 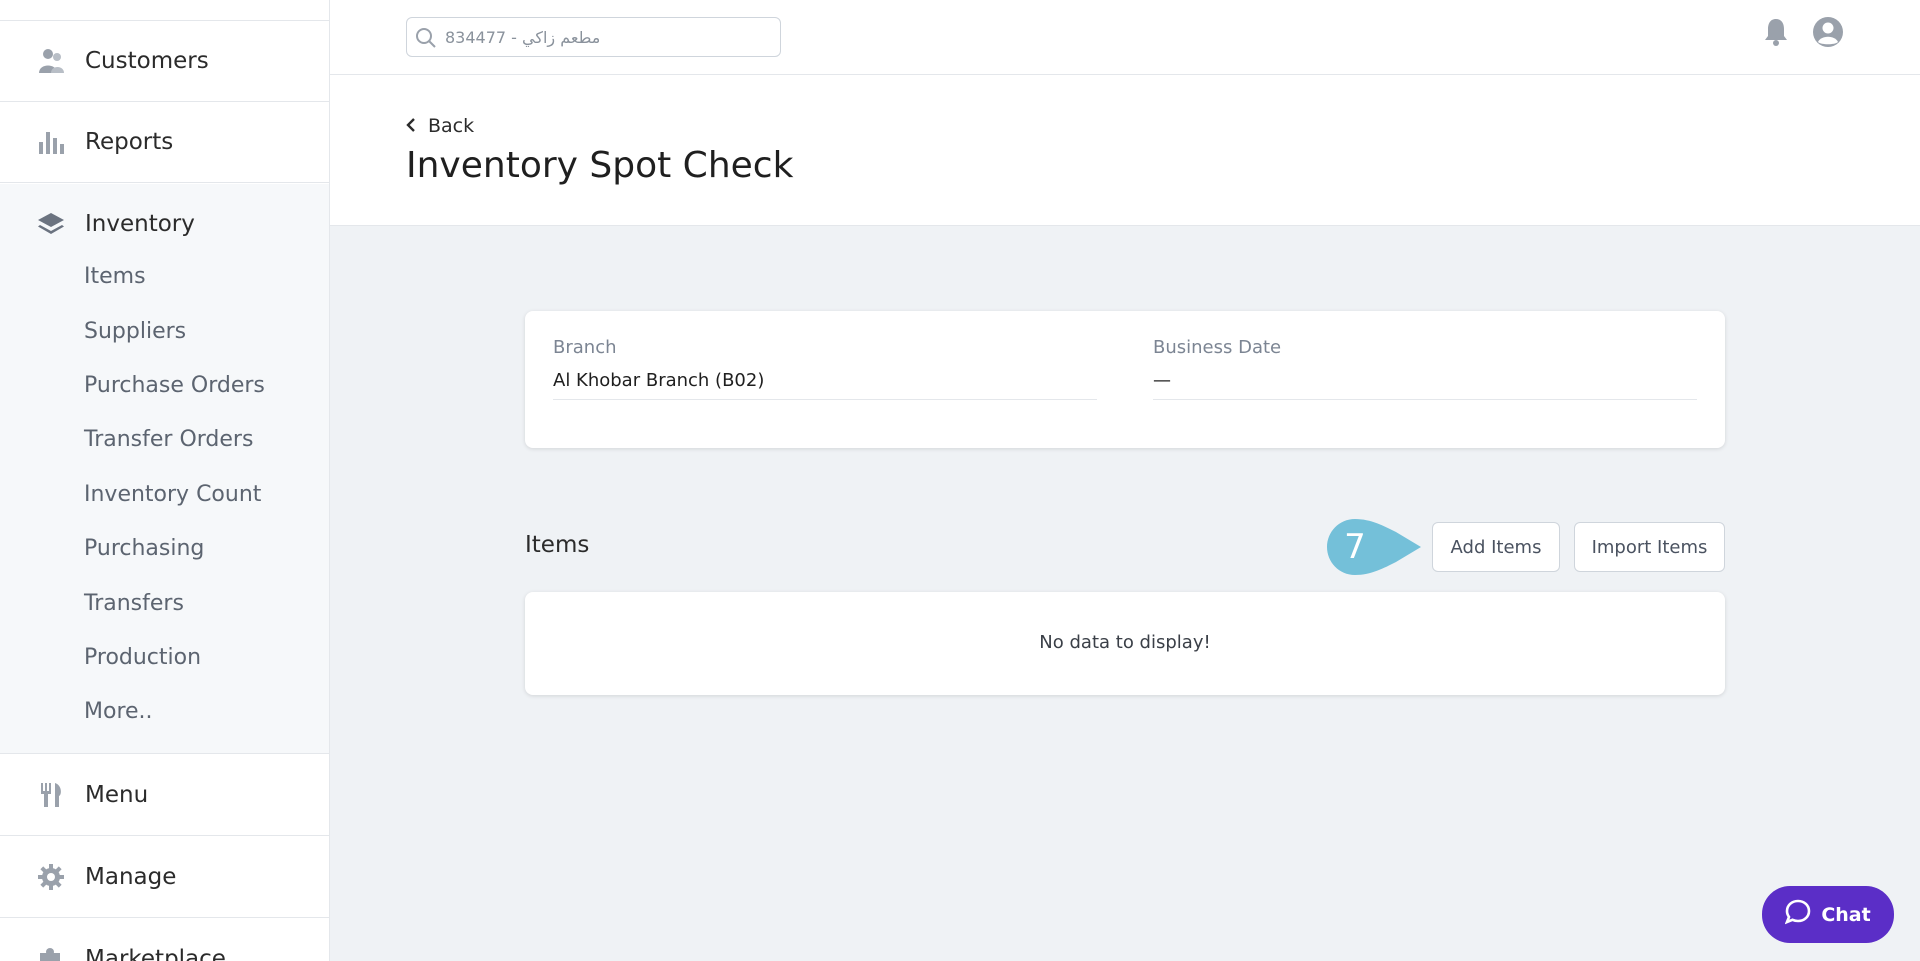 I want to click on empty-state-text: No data to display!, so click(x=1125, y=642).